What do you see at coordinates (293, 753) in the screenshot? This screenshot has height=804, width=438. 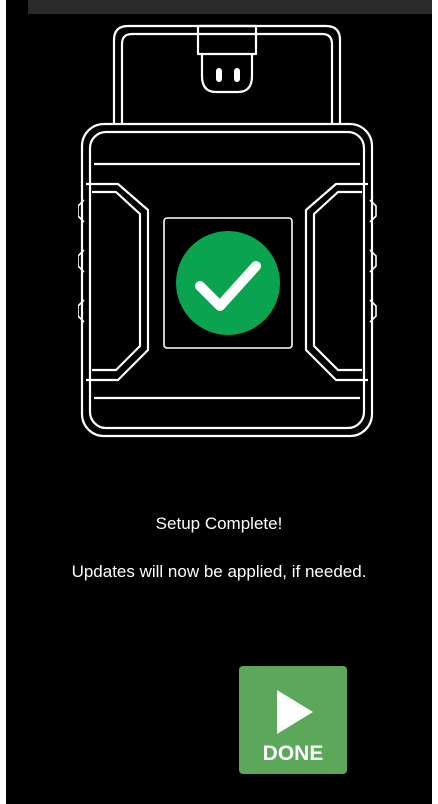 I see `done-label: DONE` at bounding box center [293, 753].